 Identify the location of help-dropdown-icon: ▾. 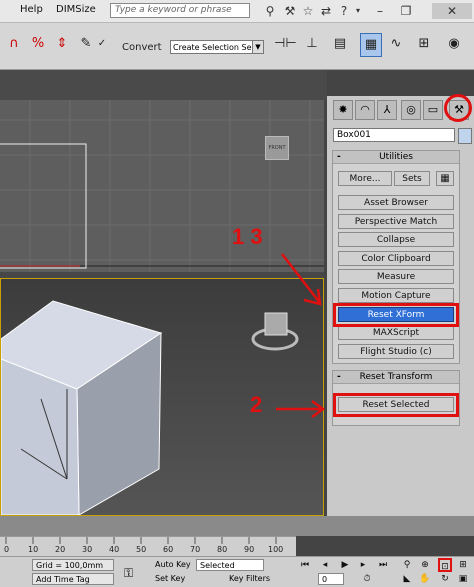
(358, 11).